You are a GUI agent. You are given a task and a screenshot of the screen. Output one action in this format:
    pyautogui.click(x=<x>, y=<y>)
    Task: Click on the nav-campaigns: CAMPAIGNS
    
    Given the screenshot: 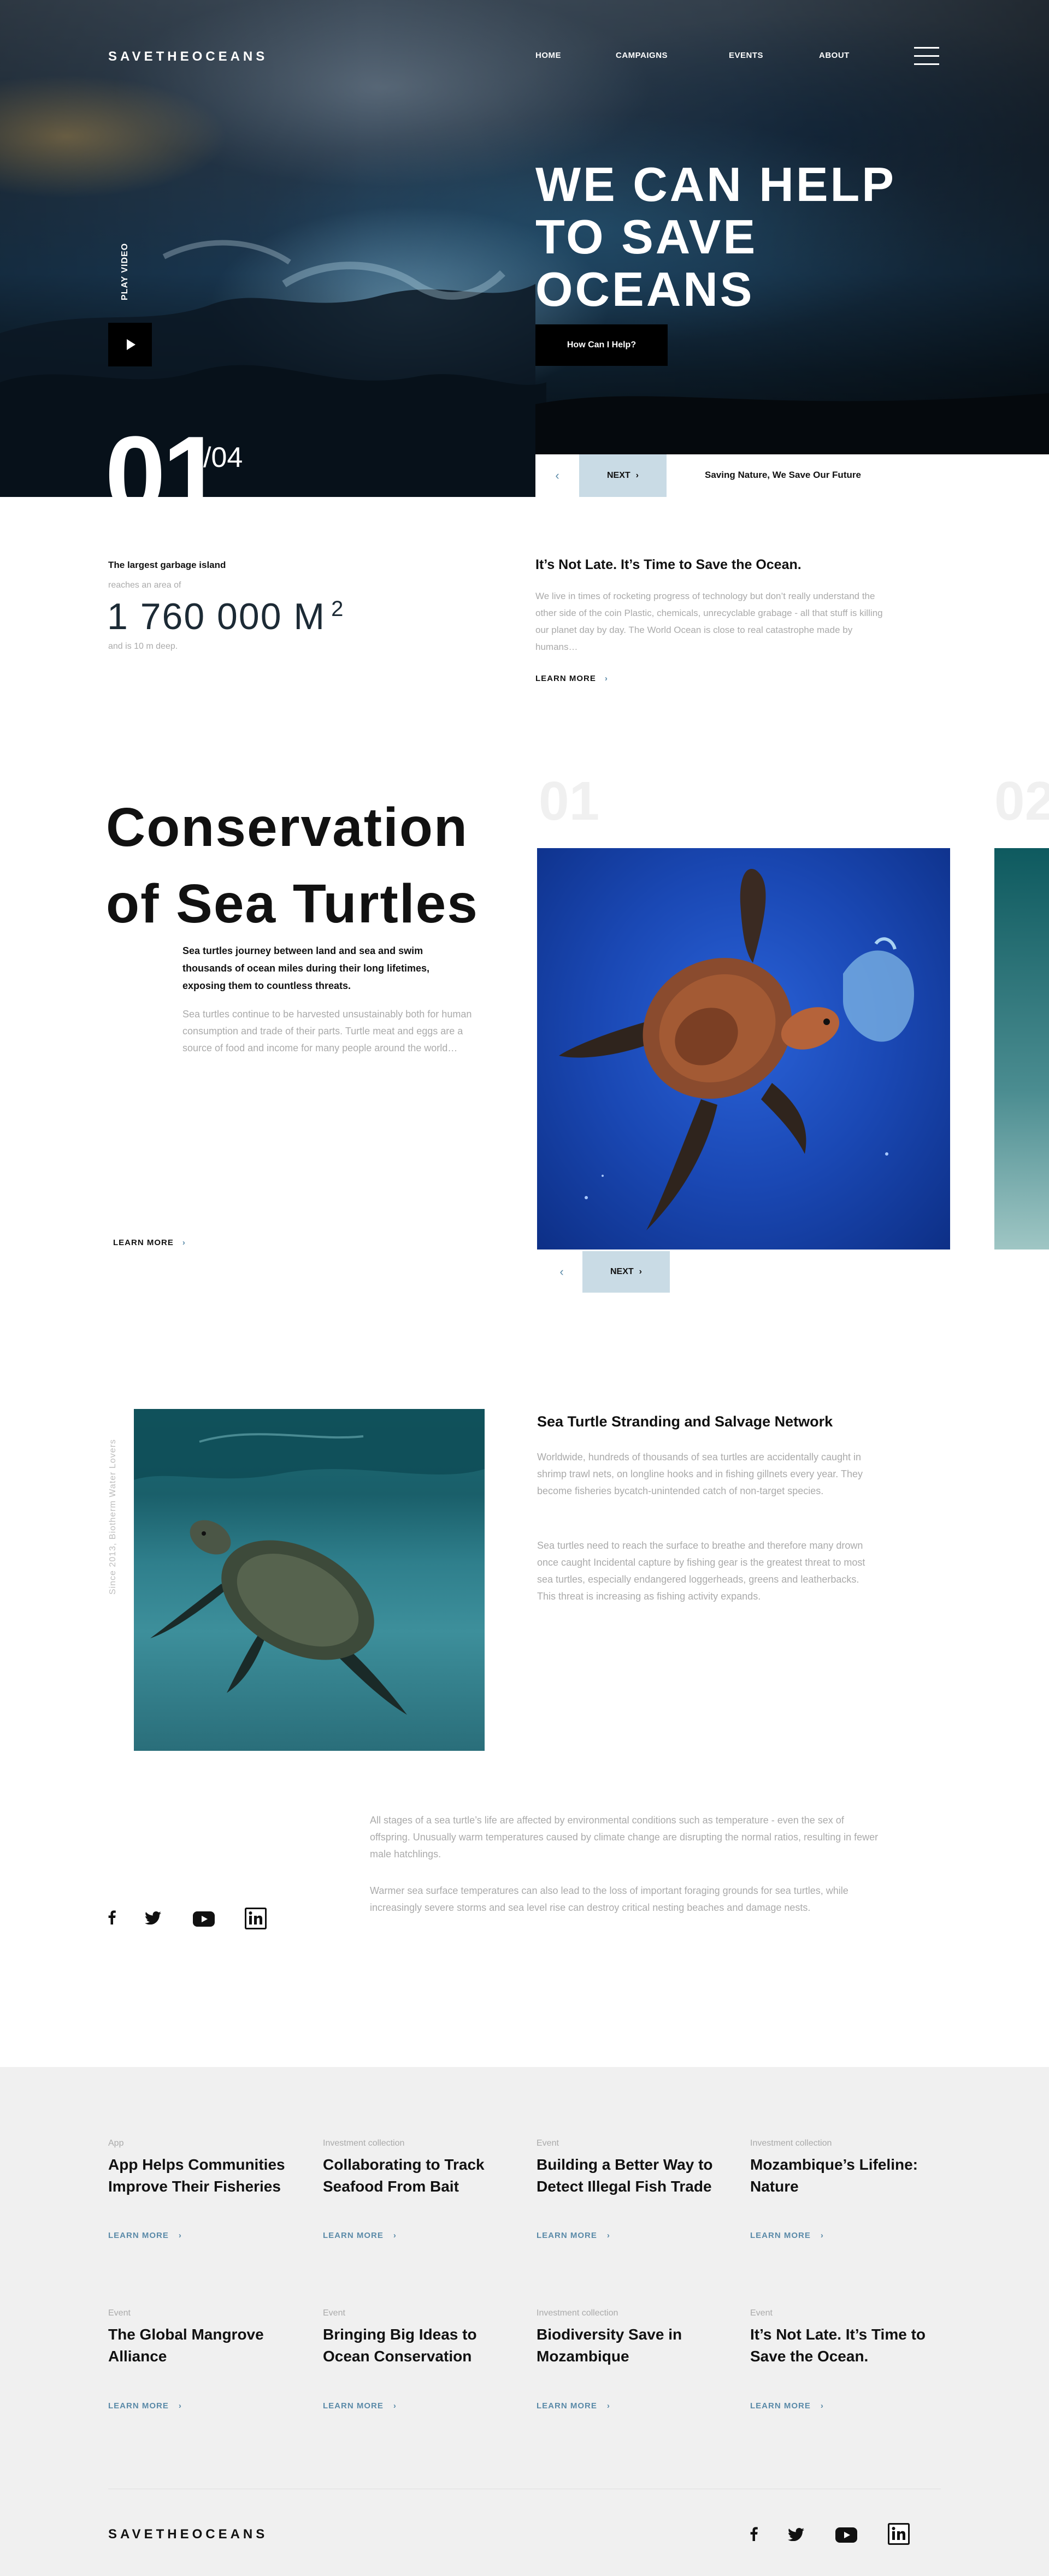 What is the action you would take?
    pyautogui.click(x=642, y=56)
    